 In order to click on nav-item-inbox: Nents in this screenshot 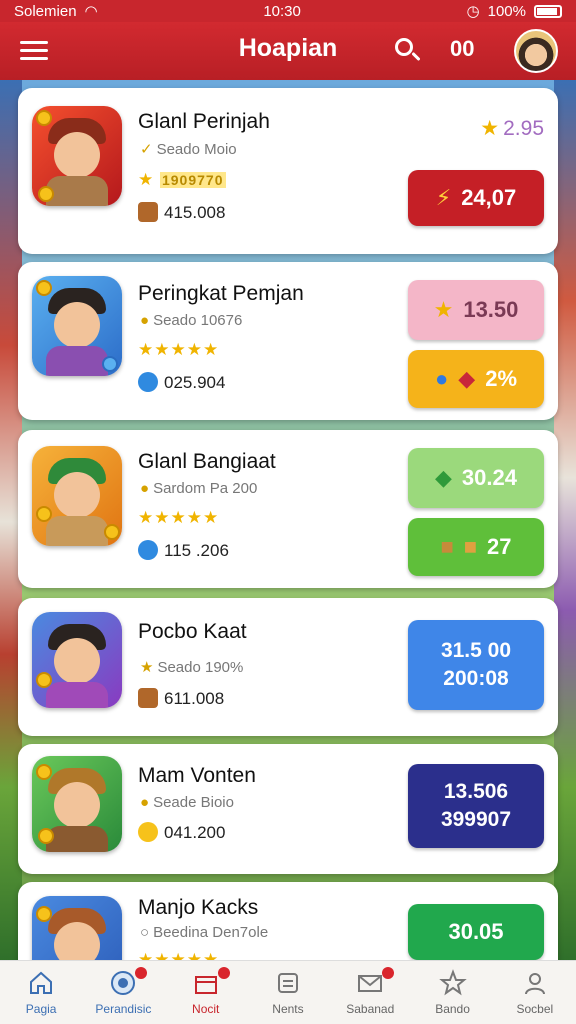, I will do `click(288, 992)`.